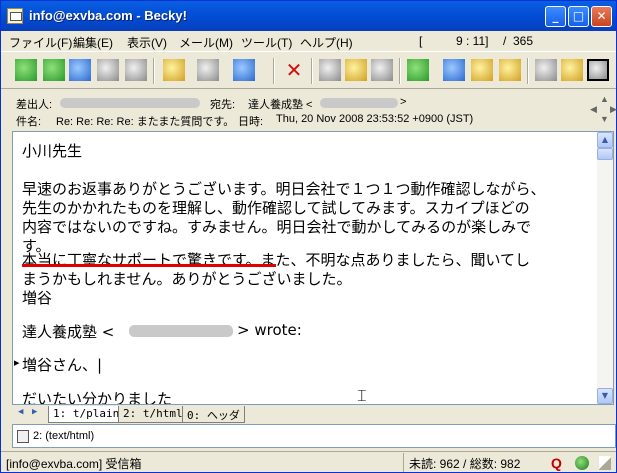 This screenshot has height=473, width=617. I want to click on tab-plain: 1: t/plain, so click(86, 414).